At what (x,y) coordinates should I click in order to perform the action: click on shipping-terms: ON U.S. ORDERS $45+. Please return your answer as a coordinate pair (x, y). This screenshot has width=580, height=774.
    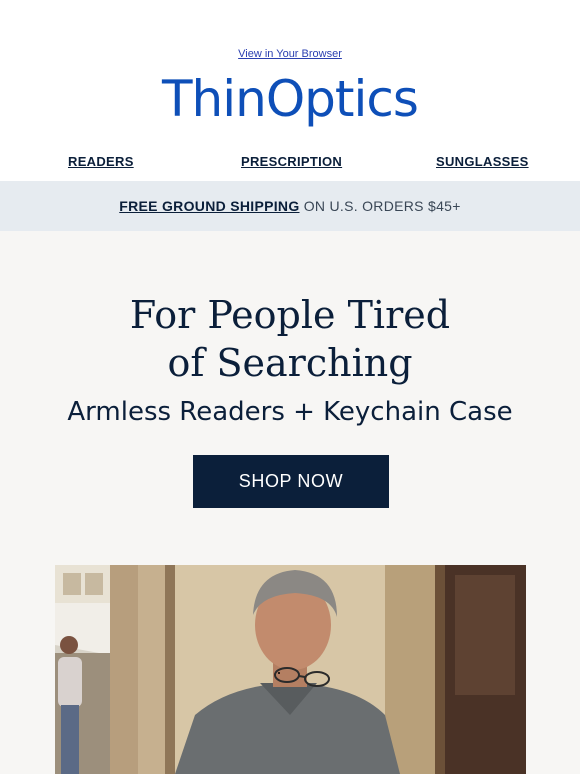
    Looking at the image, I should click on (380, 206).